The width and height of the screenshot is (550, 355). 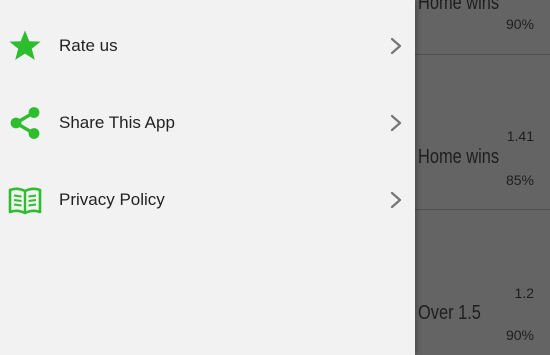 What do you see at coordinates (112, 199) in the screenshot?
I see `menu-item-label: Privacy Policy` at bounding box center [112, 199].